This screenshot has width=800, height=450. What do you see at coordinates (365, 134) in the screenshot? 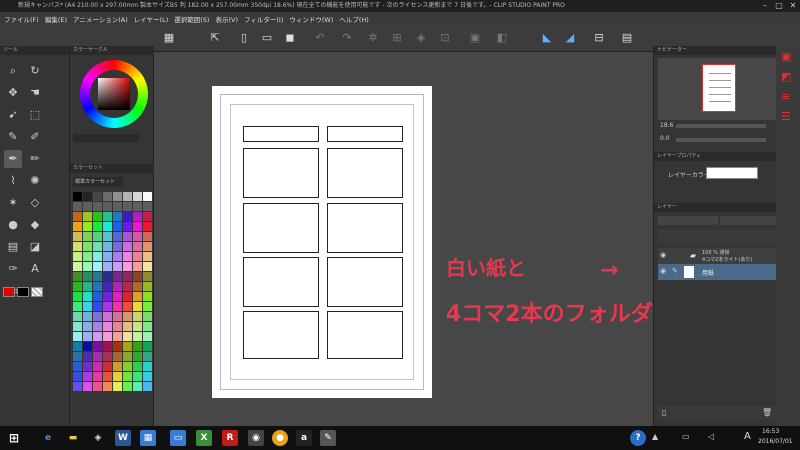
I see `title-frame-right` at bounding box center [365, 134].